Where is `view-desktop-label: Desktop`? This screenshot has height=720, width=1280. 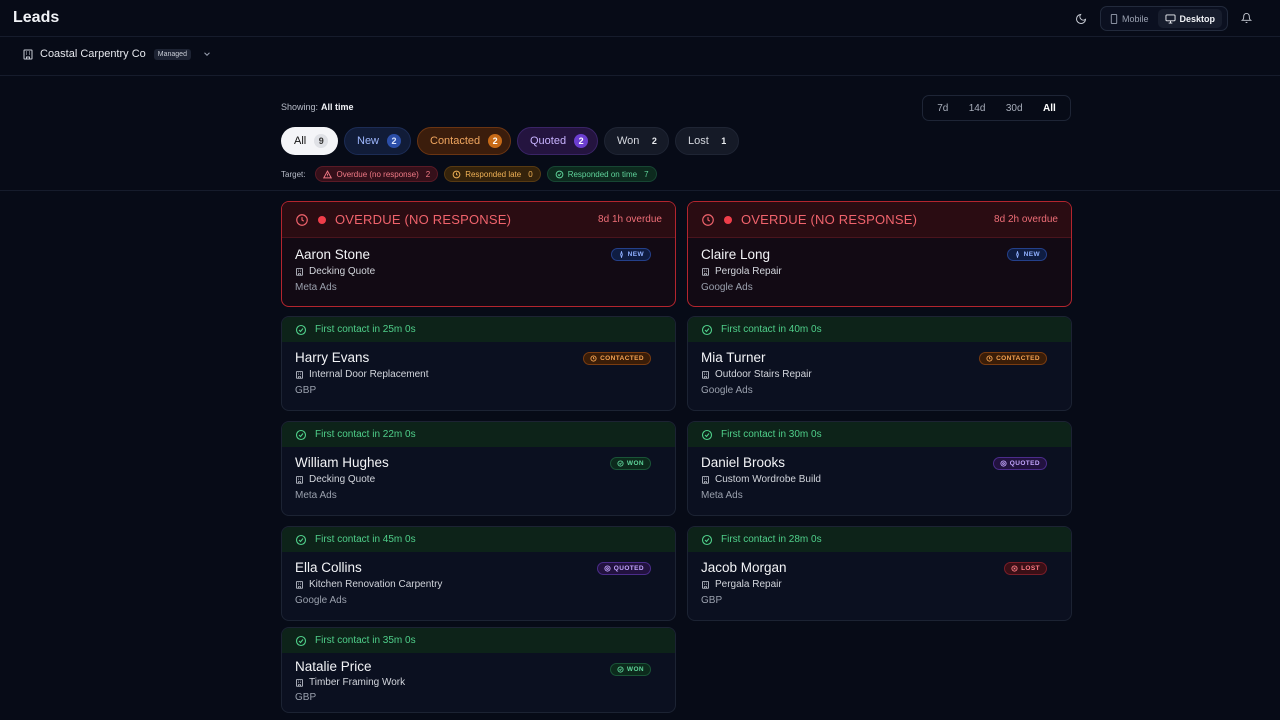 view-desktop-label: Desktop is located at coordinates (1197, 18).